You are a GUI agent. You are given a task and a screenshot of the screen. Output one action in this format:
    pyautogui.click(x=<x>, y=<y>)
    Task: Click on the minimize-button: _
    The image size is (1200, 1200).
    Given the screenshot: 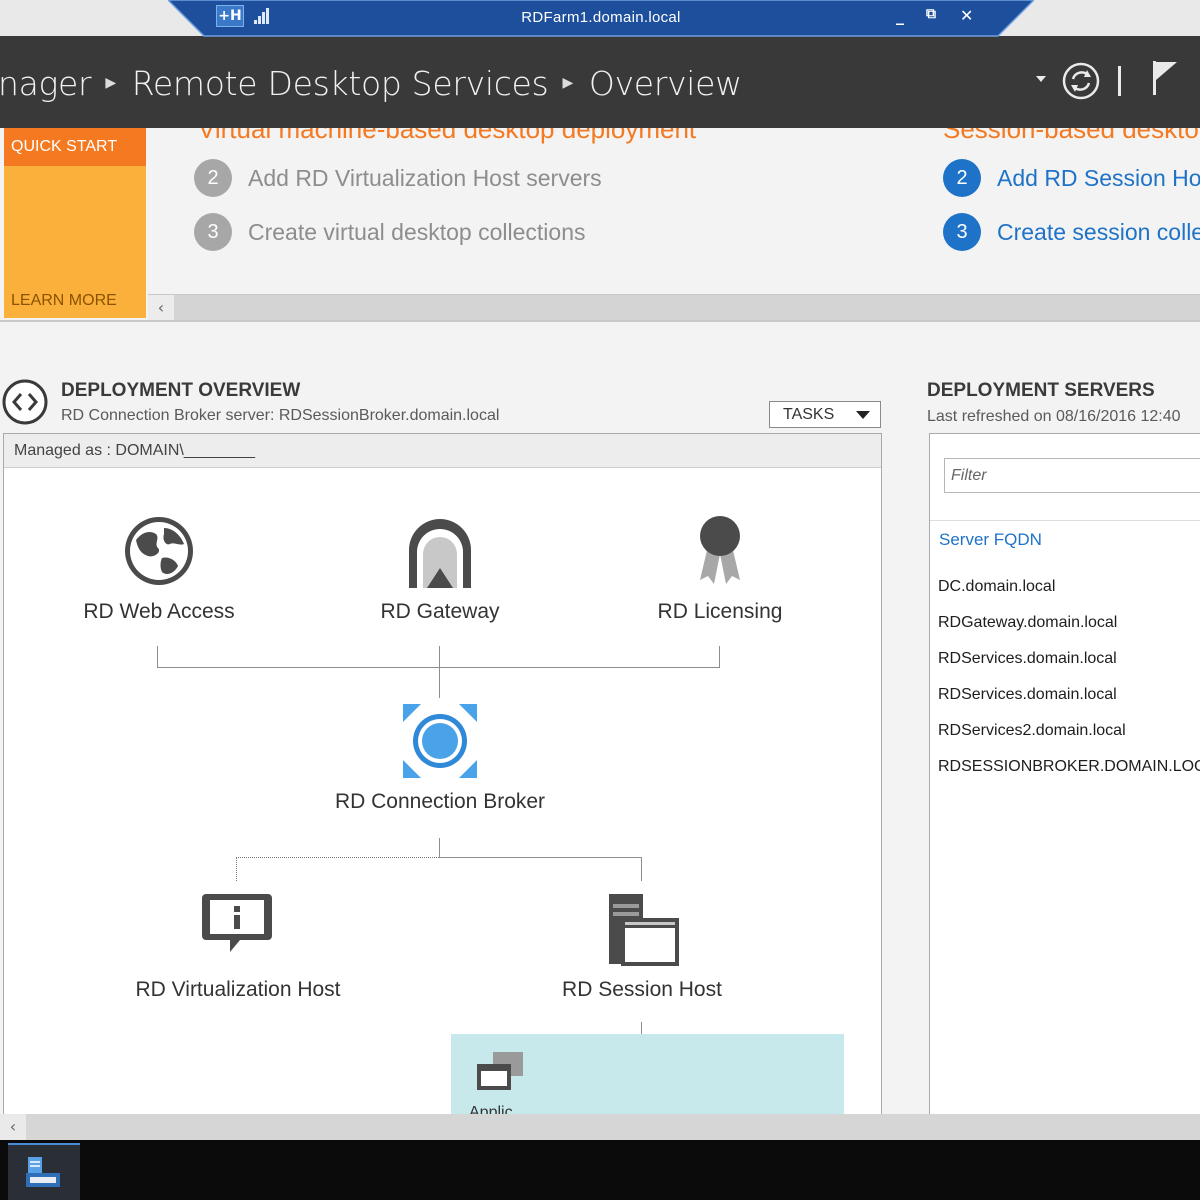 What is the action you would take?
    pyautogui.click(x=900, y=15)
    